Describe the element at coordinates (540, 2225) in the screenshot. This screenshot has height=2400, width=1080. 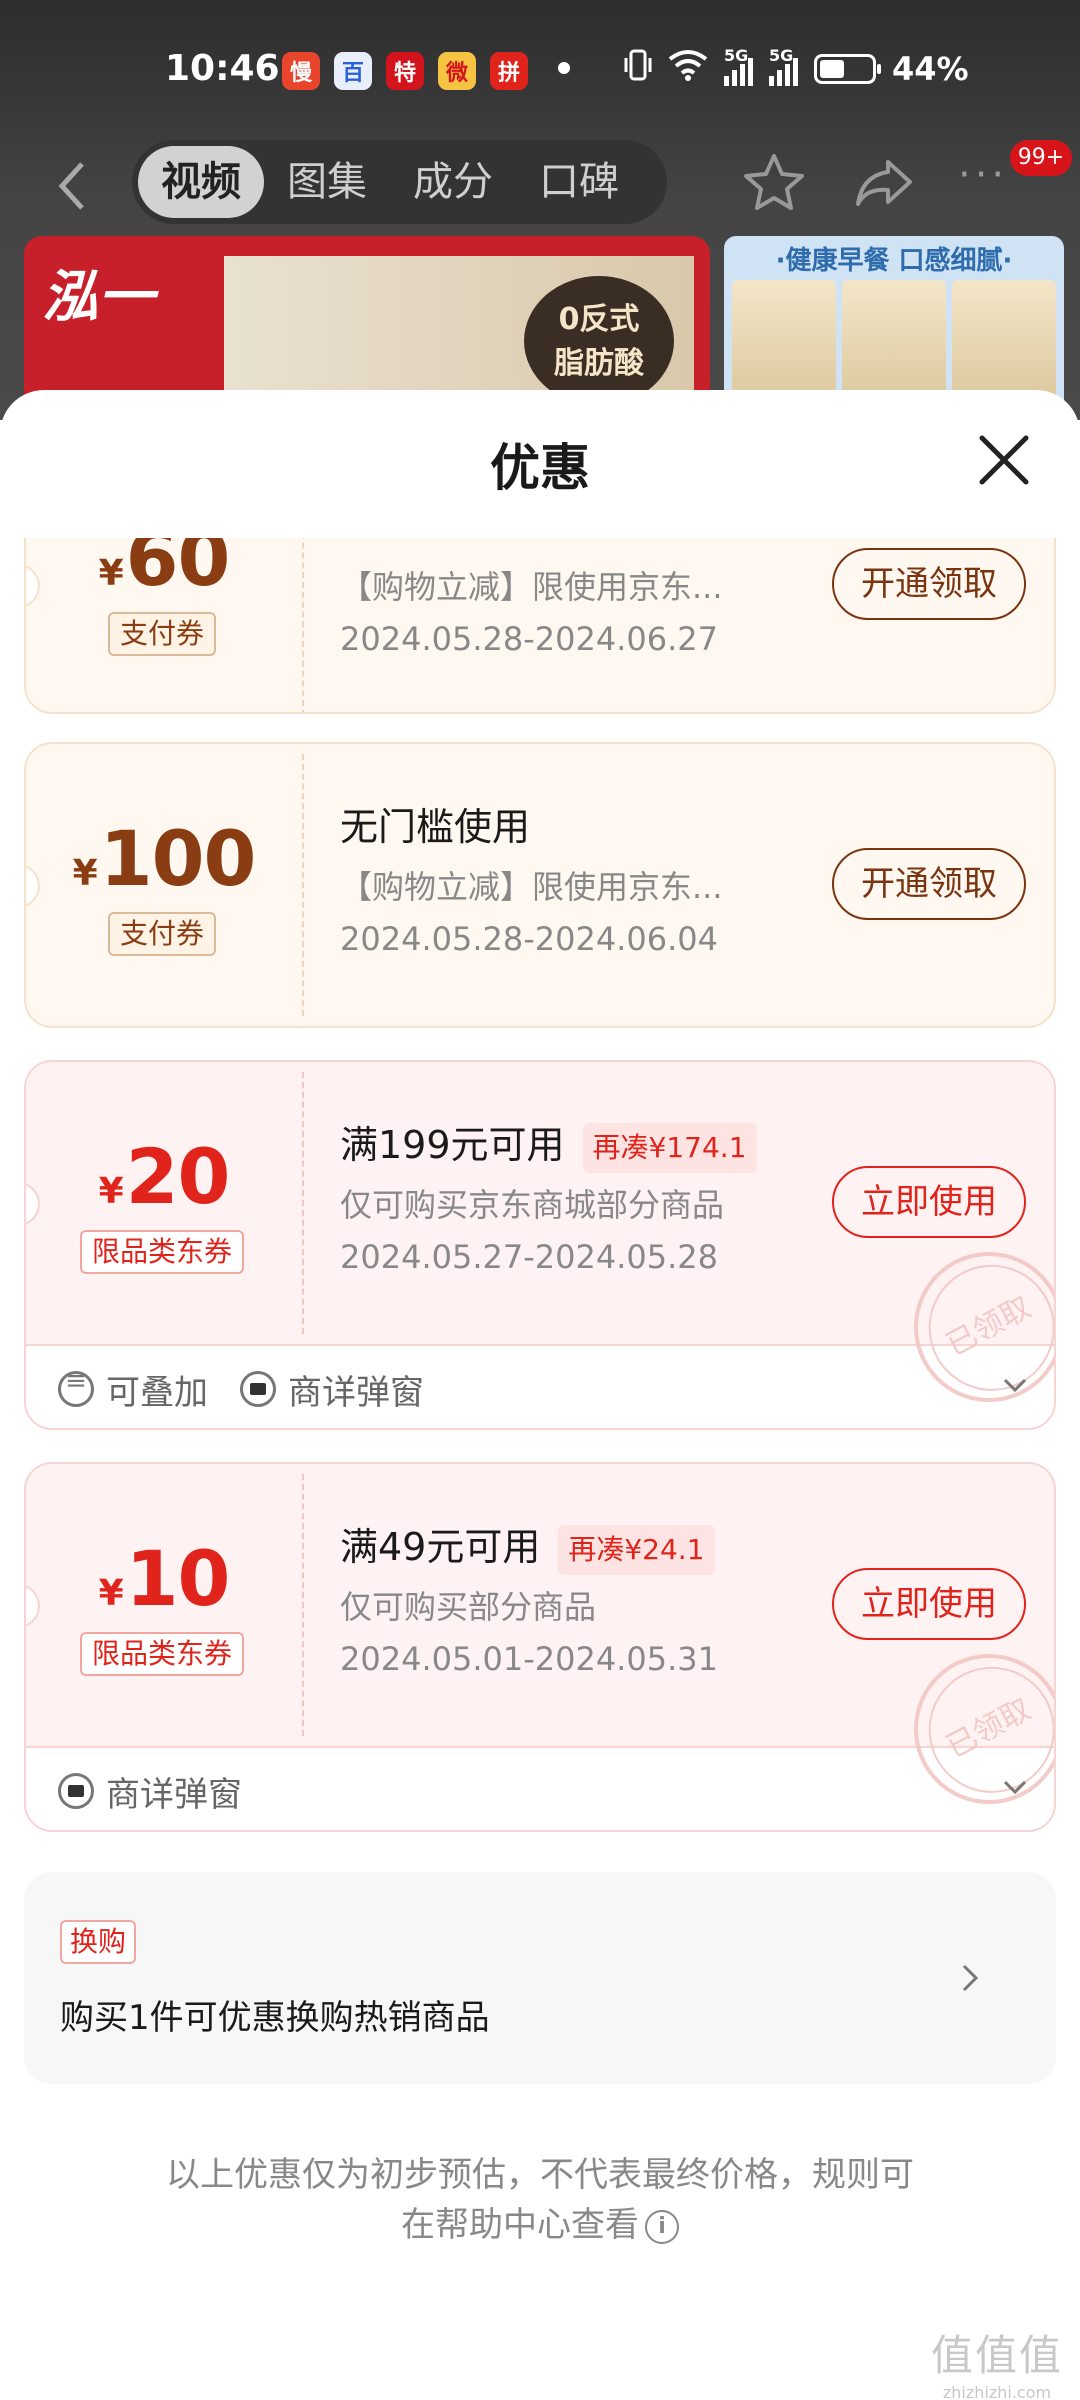
I see `disclaimer-line-2: 在帮助中心查看 i` at that location.